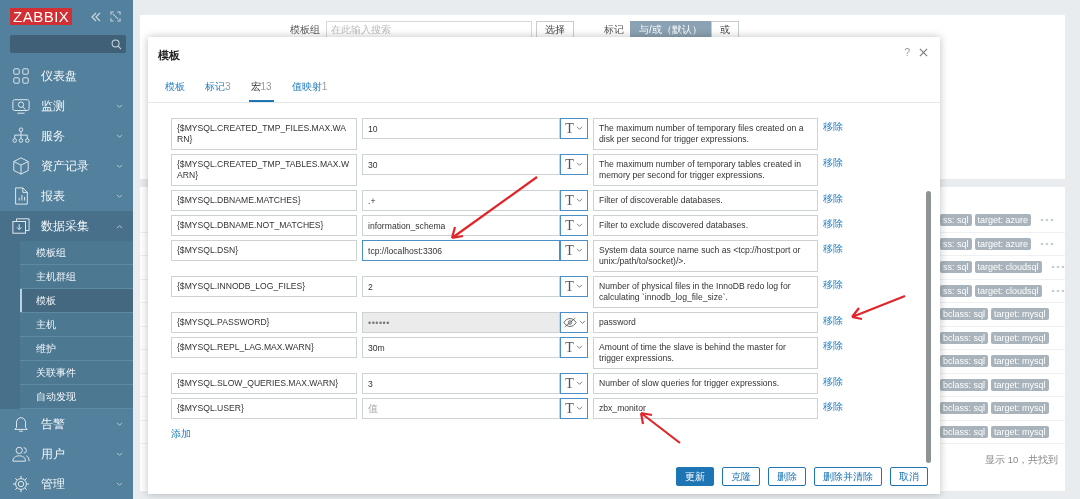 This screenshot has height=499, width=1080. What do you see at coordinates (76, 349) in the screenshot?
I see `submenu-item: 维护` at bounding box center [76, 349].